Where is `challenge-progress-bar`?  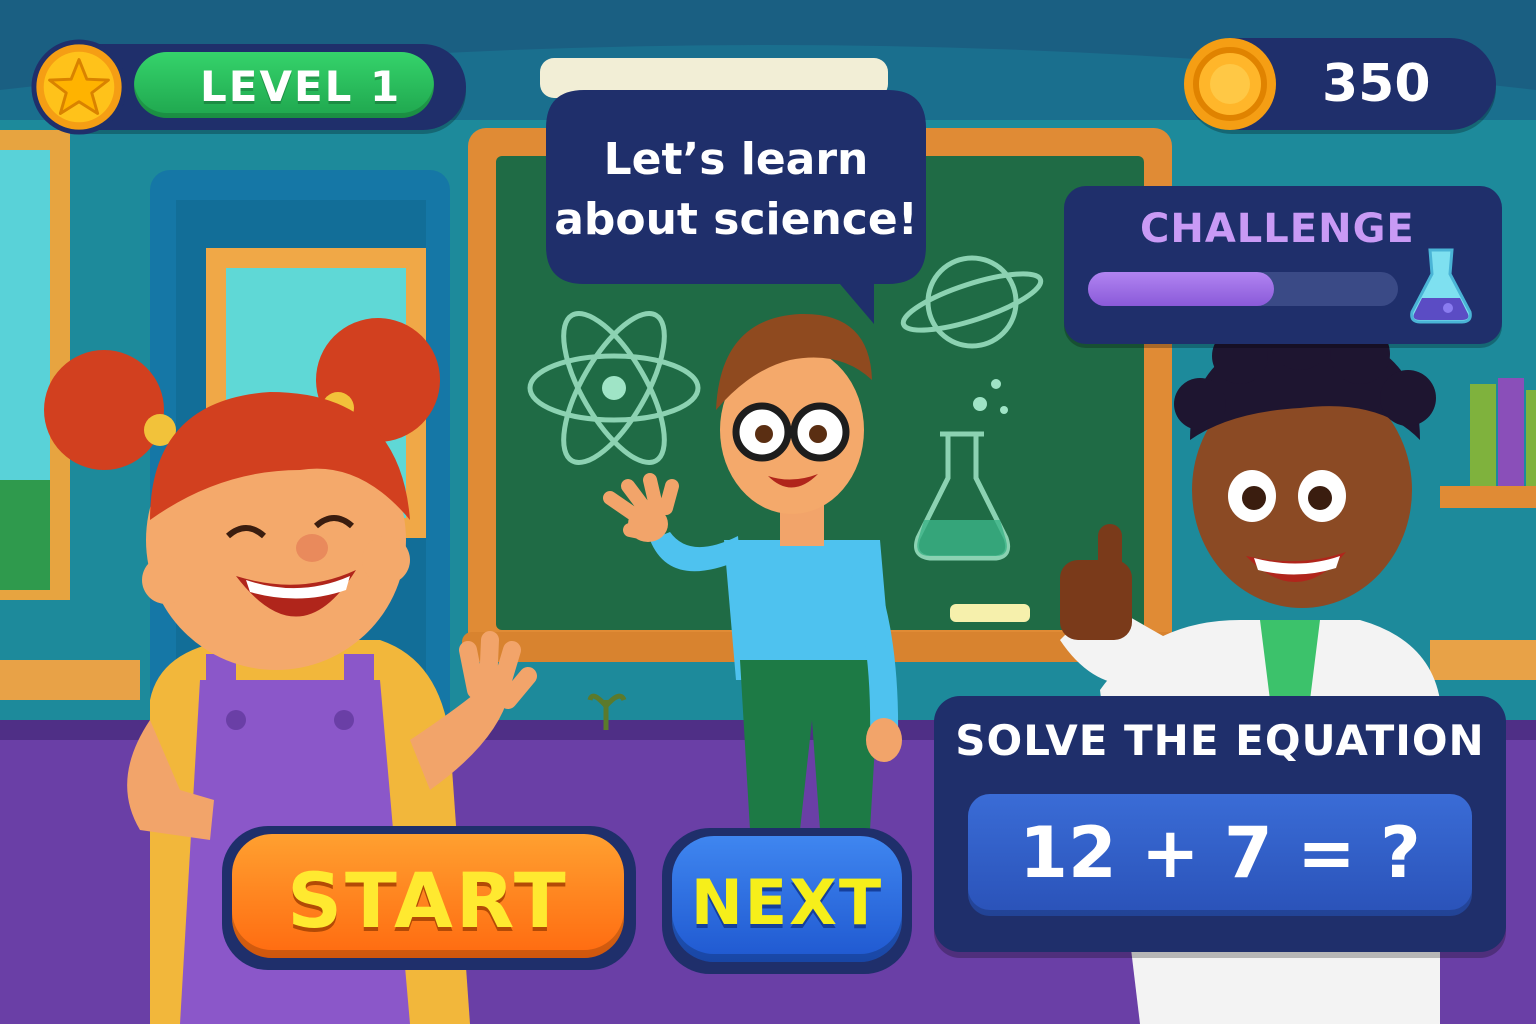
challenge-progress-bar is located at coordinates (1243, 289).